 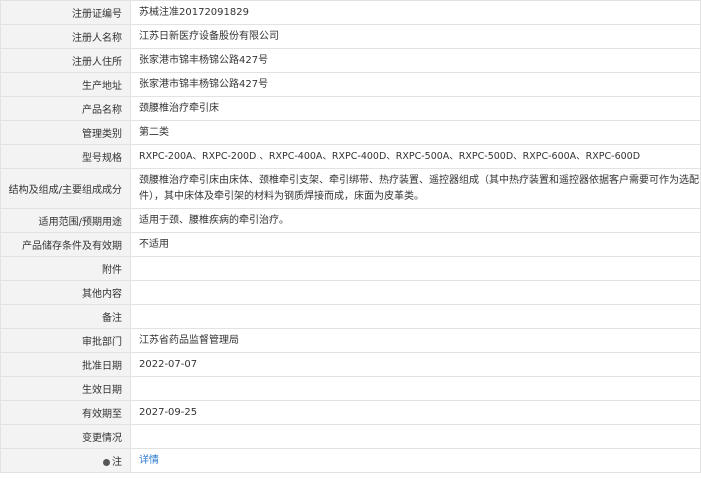 I want to click on table-row: 注册人名称 江苏日新医疗设备股份有限公司, so click(x=350, y=36).